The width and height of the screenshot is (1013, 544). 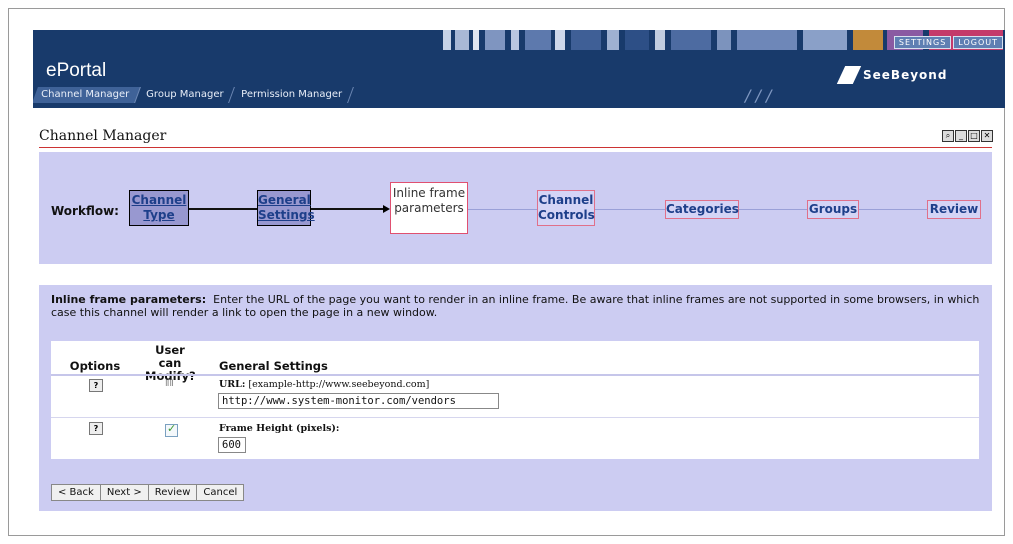 I want to click on logout-button: LOGOUT, so click(x=978, y=42).